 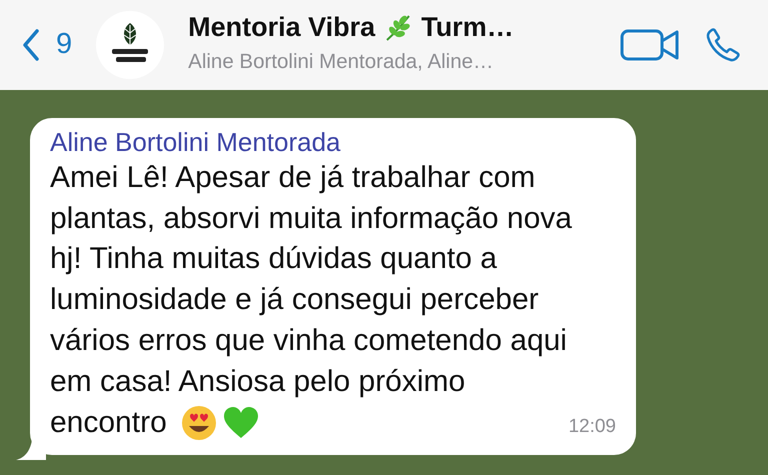 I want to click on back-button: 9, so click(x=47, y=45).